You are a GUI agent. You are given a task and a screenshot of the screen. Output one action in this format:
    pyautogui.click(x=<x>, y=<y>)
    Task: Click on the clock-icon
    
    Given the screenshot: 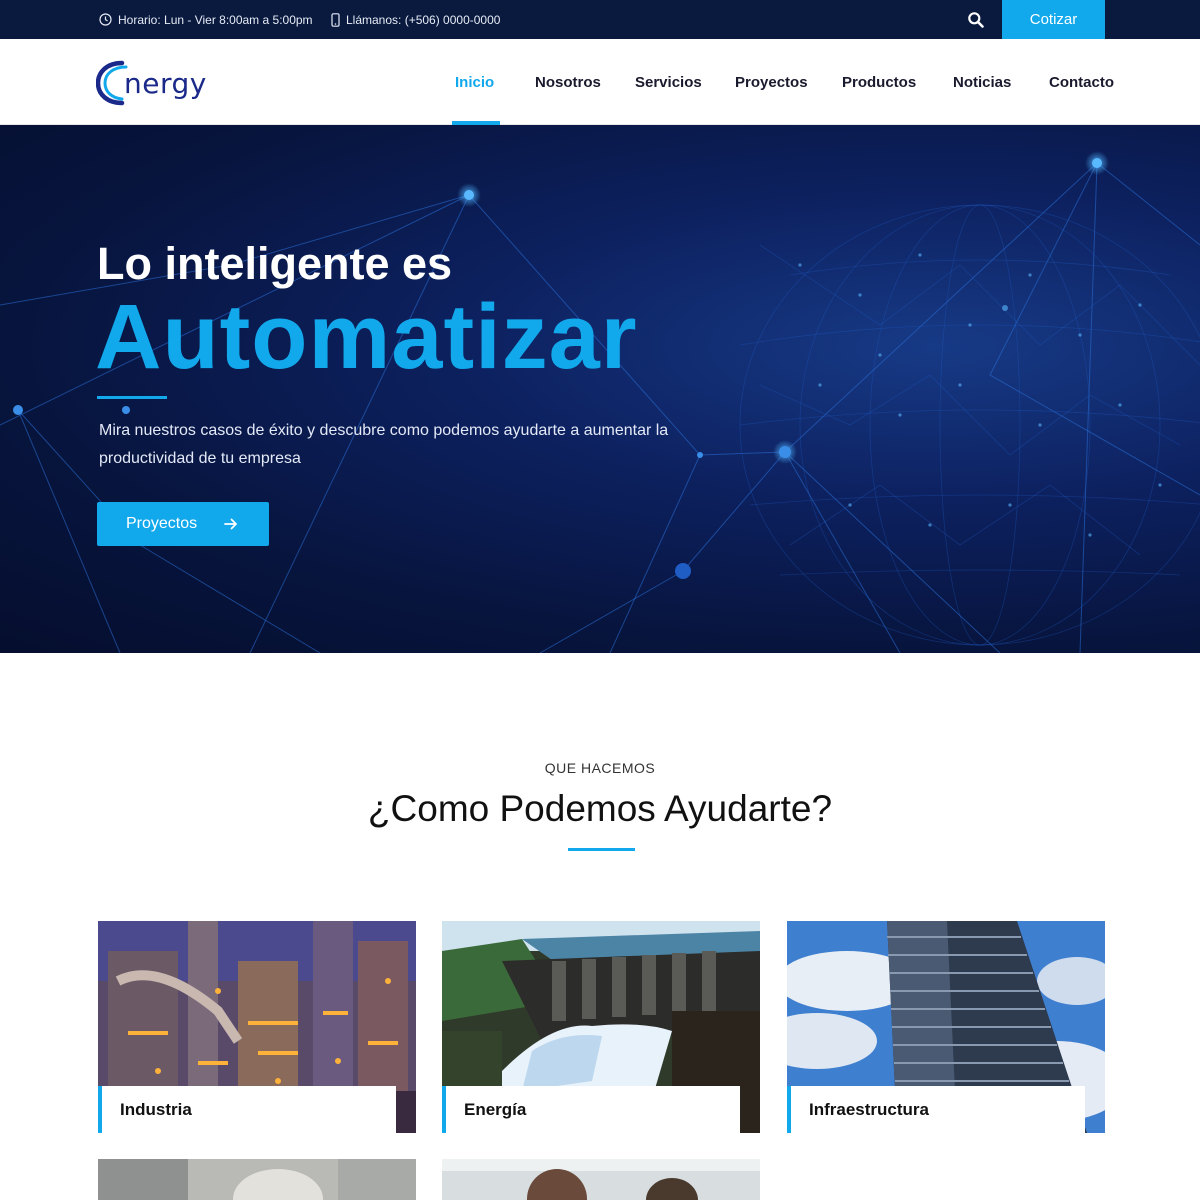 What is the action you would take?
    pyautogui.click(x=105, y=19)
    